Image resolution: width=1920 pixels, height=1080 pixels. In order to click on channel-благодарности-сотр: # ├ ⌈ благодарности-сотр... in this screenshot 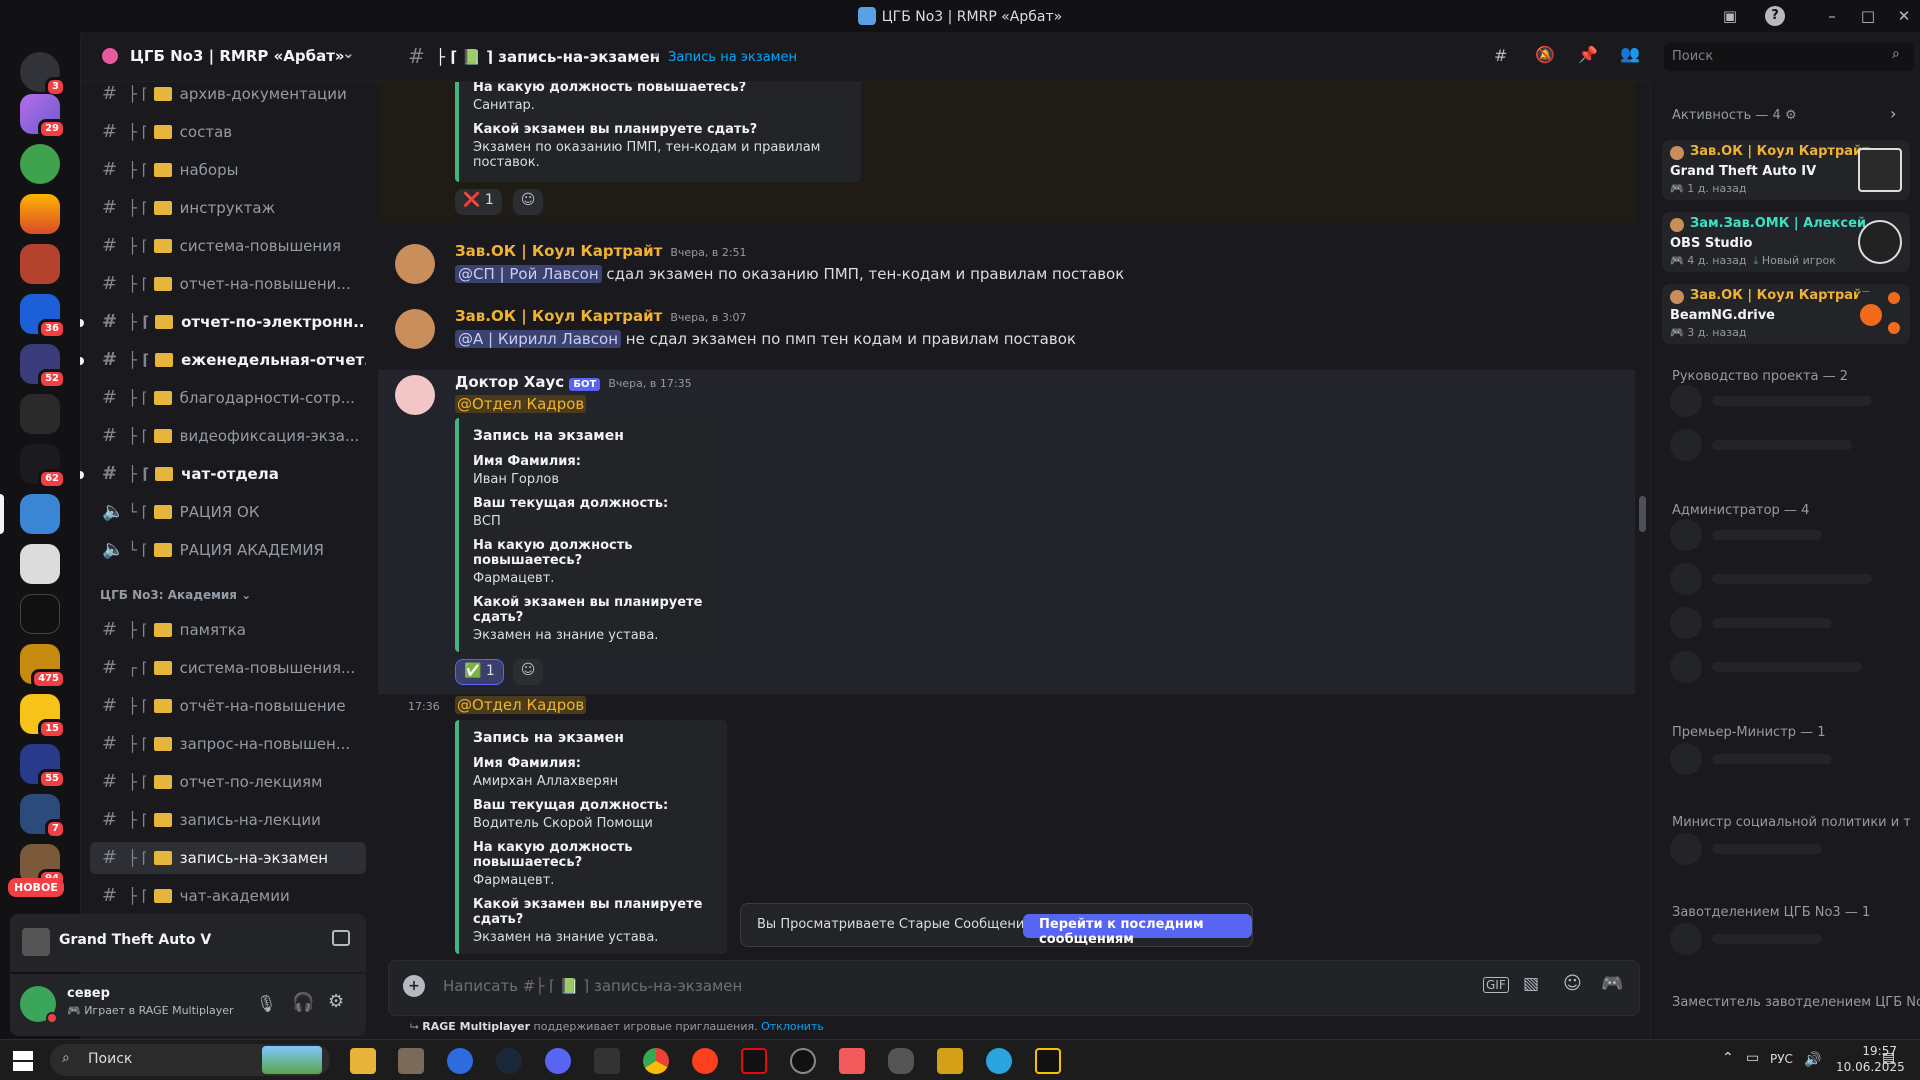, I will do `click(228, 398)`.